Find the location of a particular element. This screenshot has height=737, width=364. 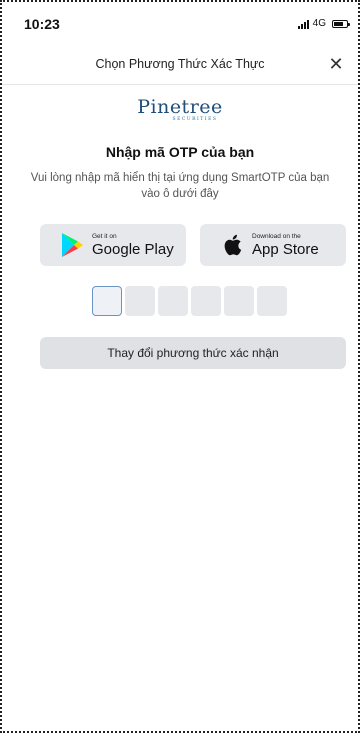

brand-logo-area: Pinetree SECURITIES is located at coordinates (180, 110).